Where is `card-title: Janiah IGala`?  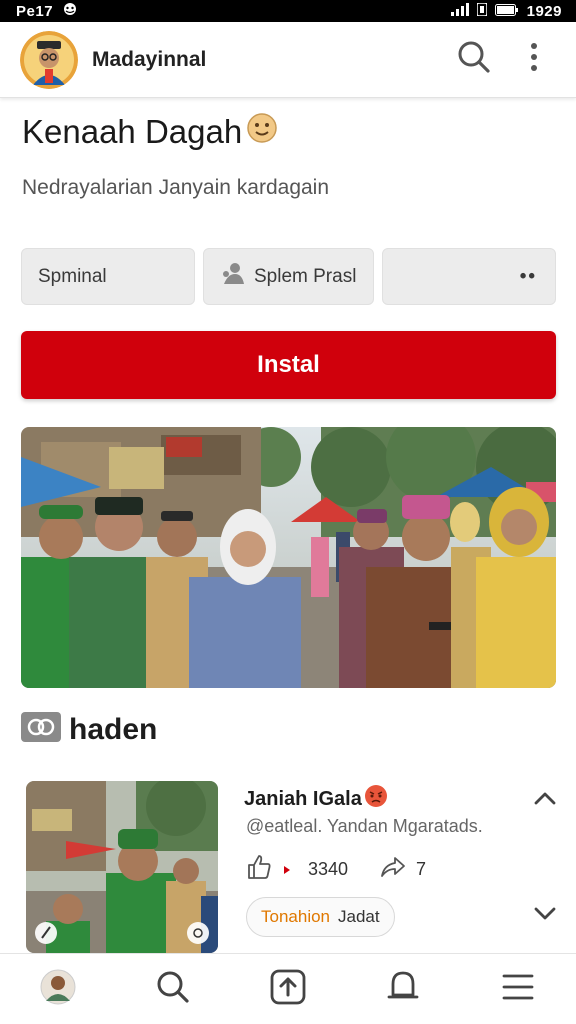 card-title: Janiah IGala is located at coordinates (316, 799).